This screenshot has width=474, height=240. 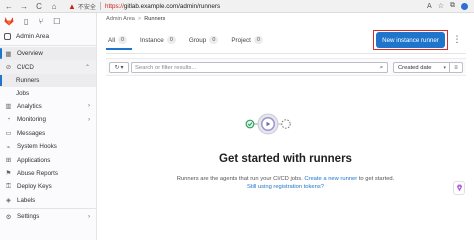 I want to click on registration-tokens-link: Still using registration tokens?, so click(x=285, y=187).